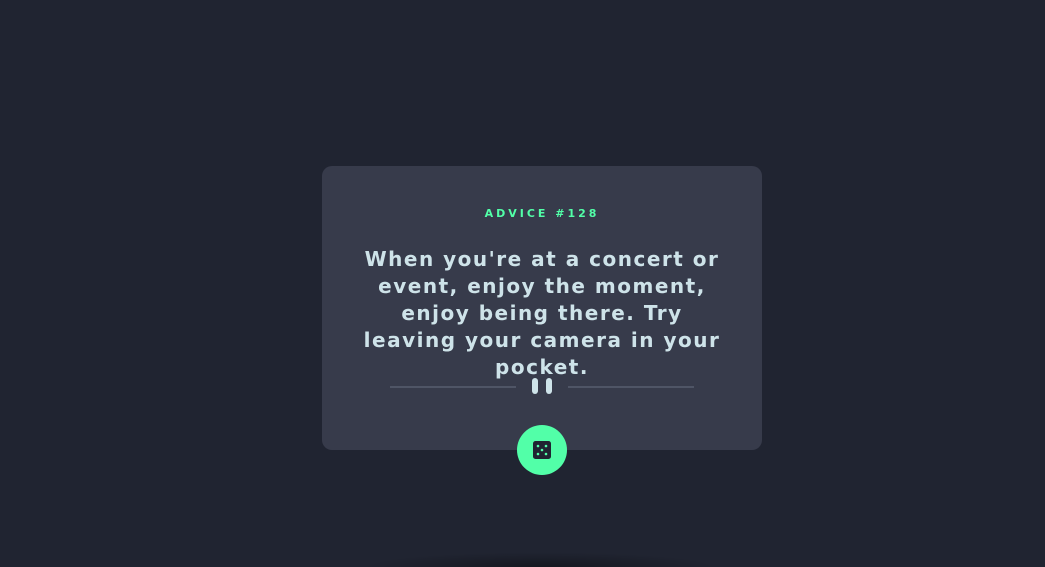 The width and height of the screenshot is (1045, 567). I want to click on advice-id-label: ADVICE #128, so click(542, 213).